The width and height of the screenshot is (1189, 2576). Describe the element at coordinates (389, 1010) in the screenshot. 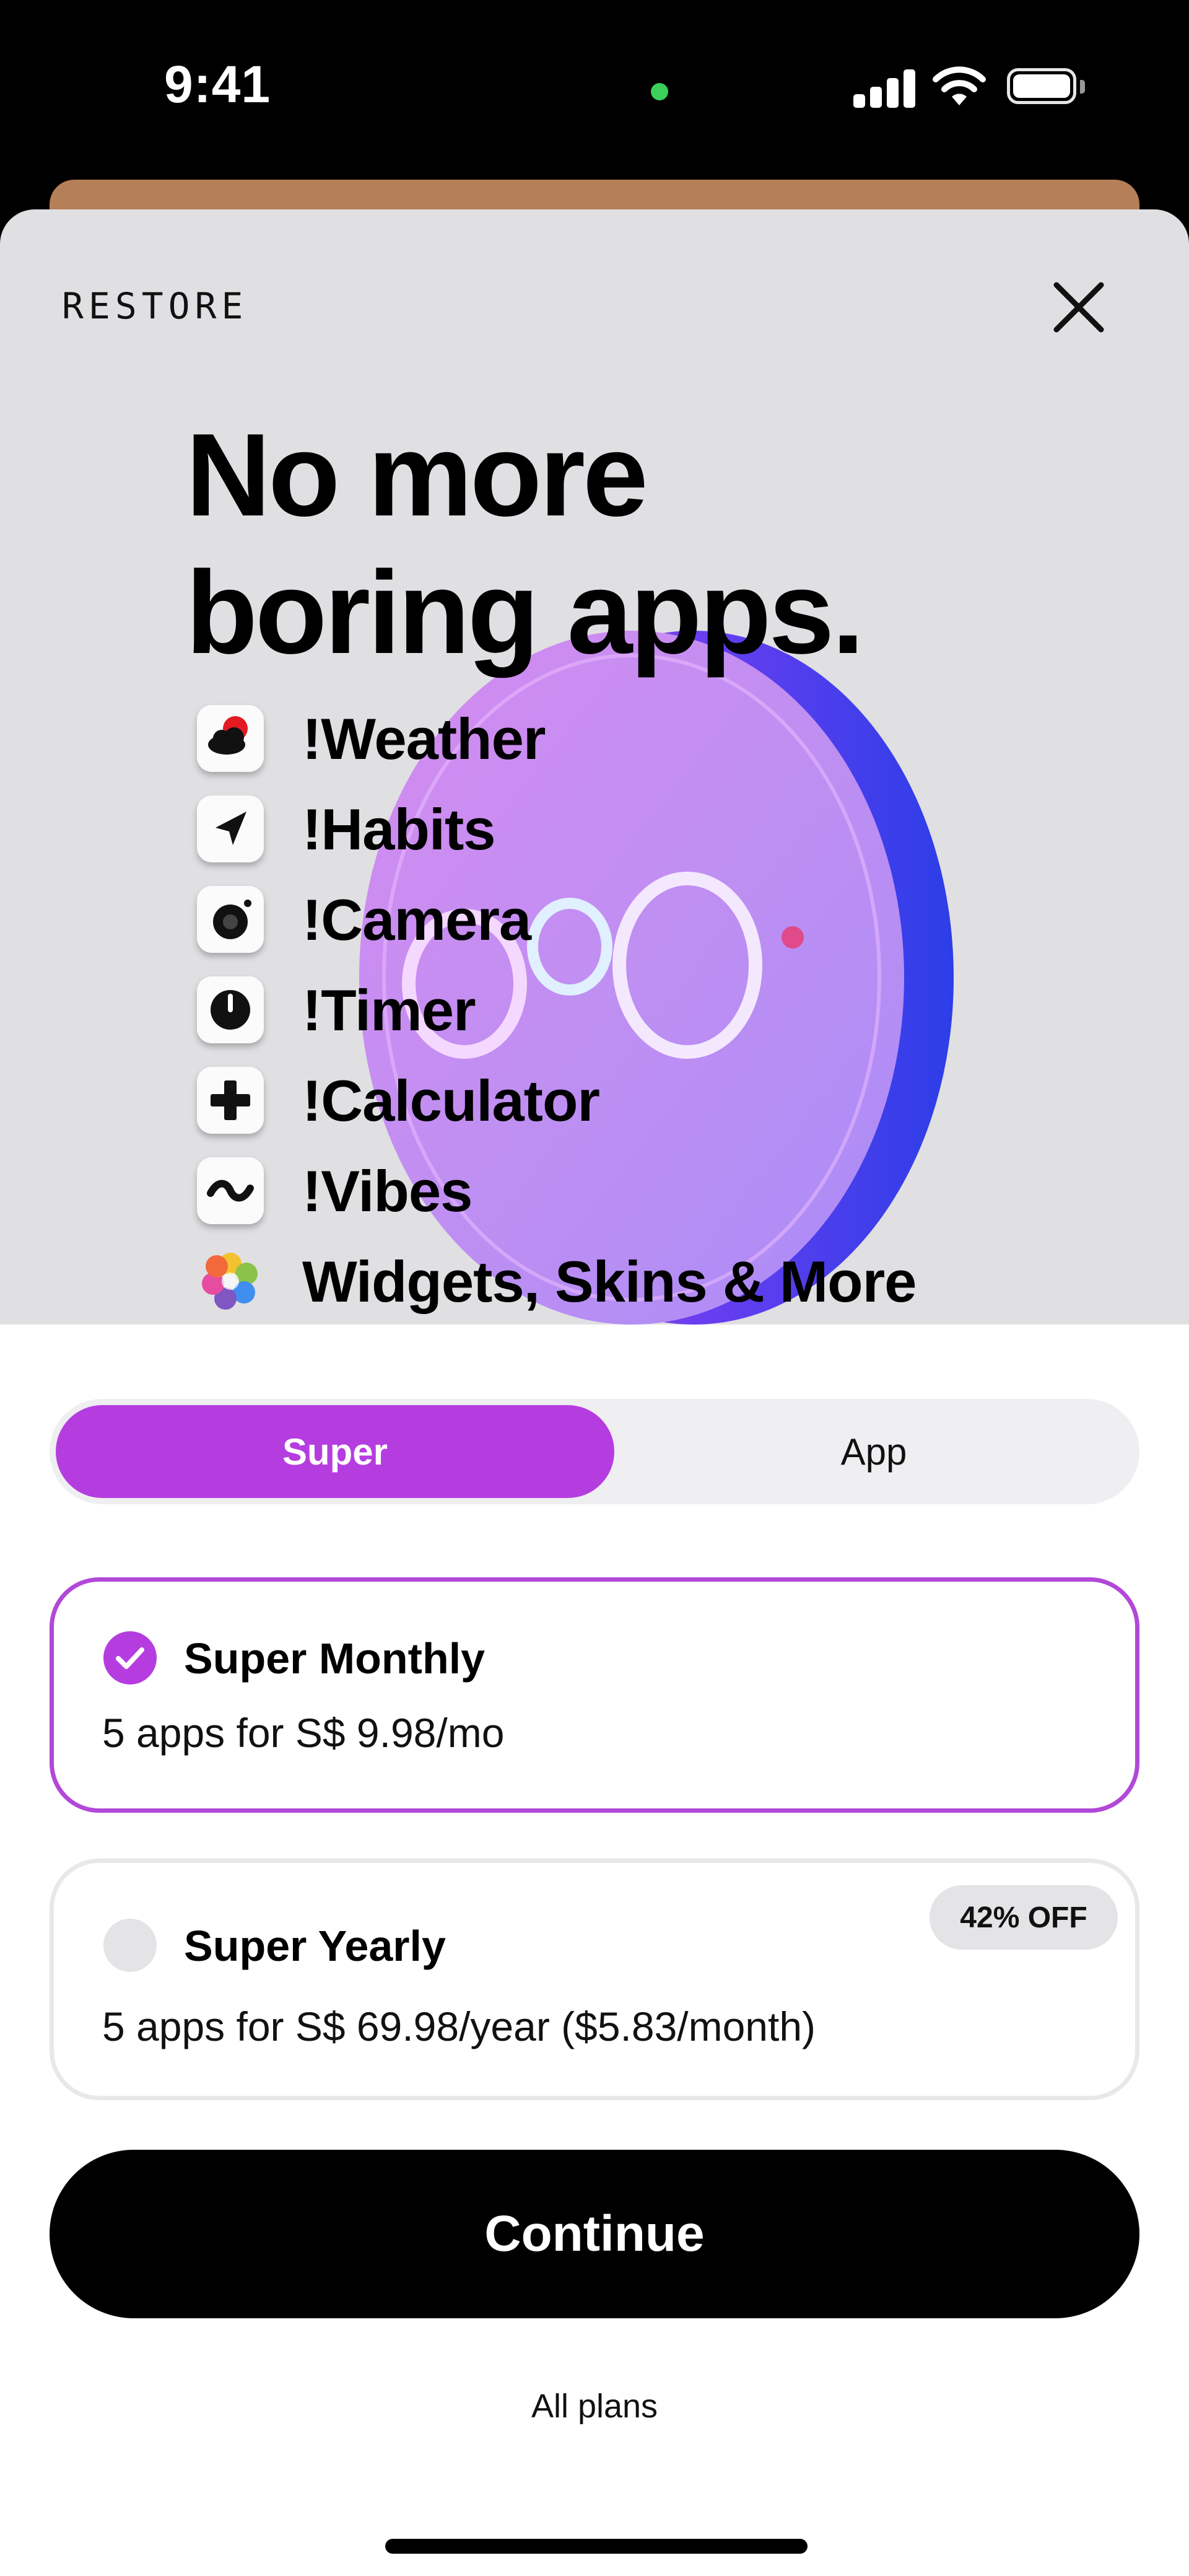

I see `feature-label: !Timer` at that location.